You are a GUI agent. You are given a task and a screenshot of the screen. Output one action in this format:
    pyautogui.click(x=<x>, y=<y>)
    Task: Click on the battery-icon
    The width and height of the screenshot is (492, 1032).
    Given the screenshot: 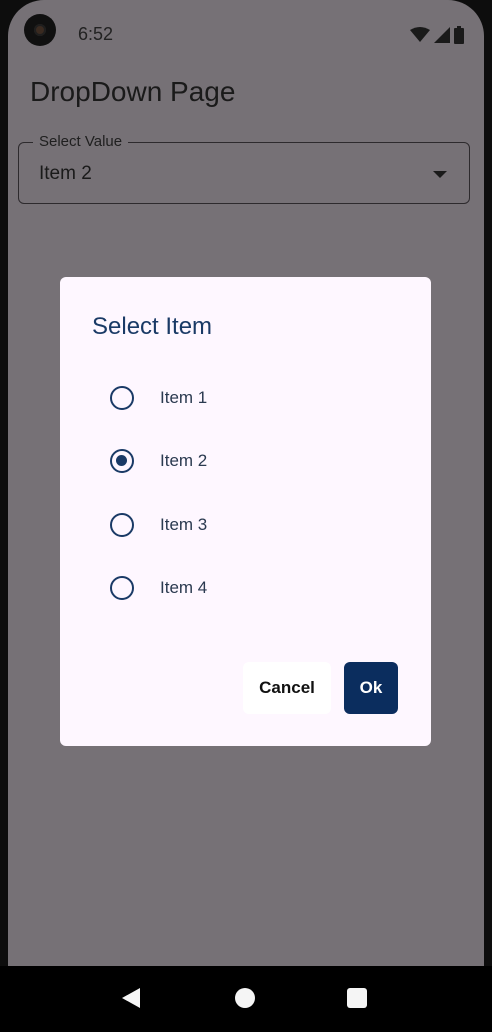 What is the action you would take?
    pyautogui.click(x=459, y=35)
    